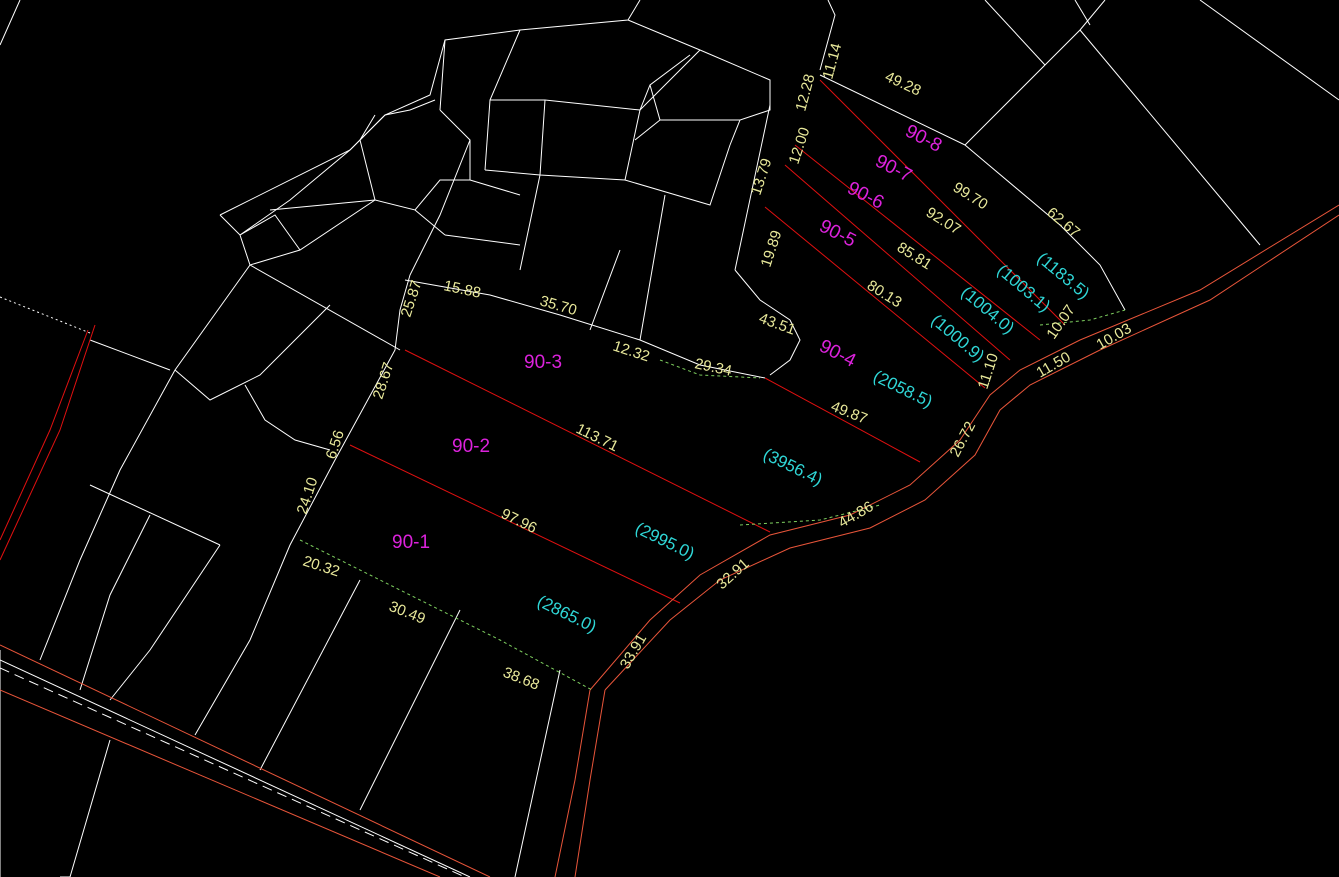  Describe the element at coordinates (772, 248) in the screenshot. I see `dim-19-89: 19.89` at that location.